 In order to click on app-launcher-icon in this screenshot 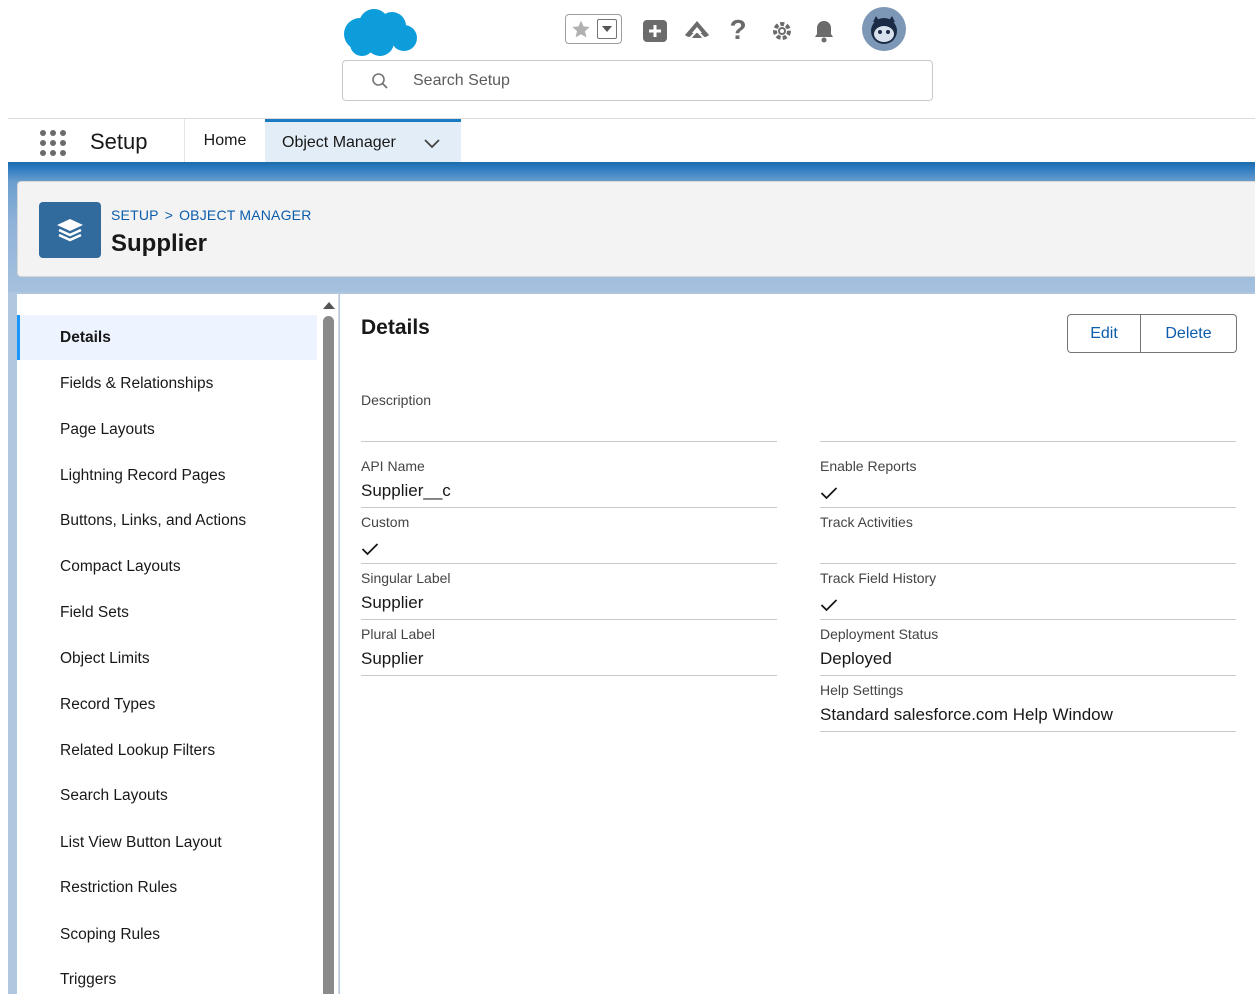, I will do `click(53, 143)`.